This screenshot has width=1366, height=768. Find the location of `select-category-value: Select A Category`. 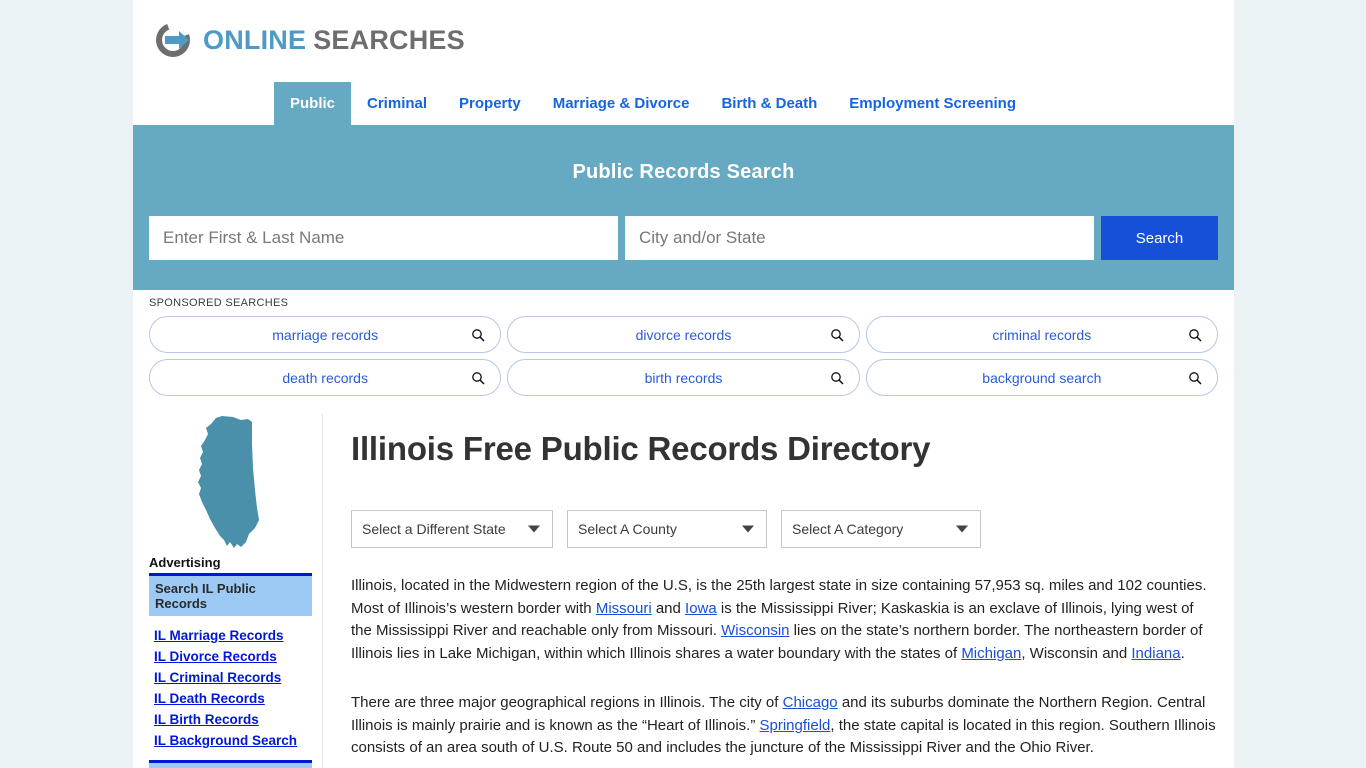

select-category-value: Select A Category is located at coordinates (848, 529).